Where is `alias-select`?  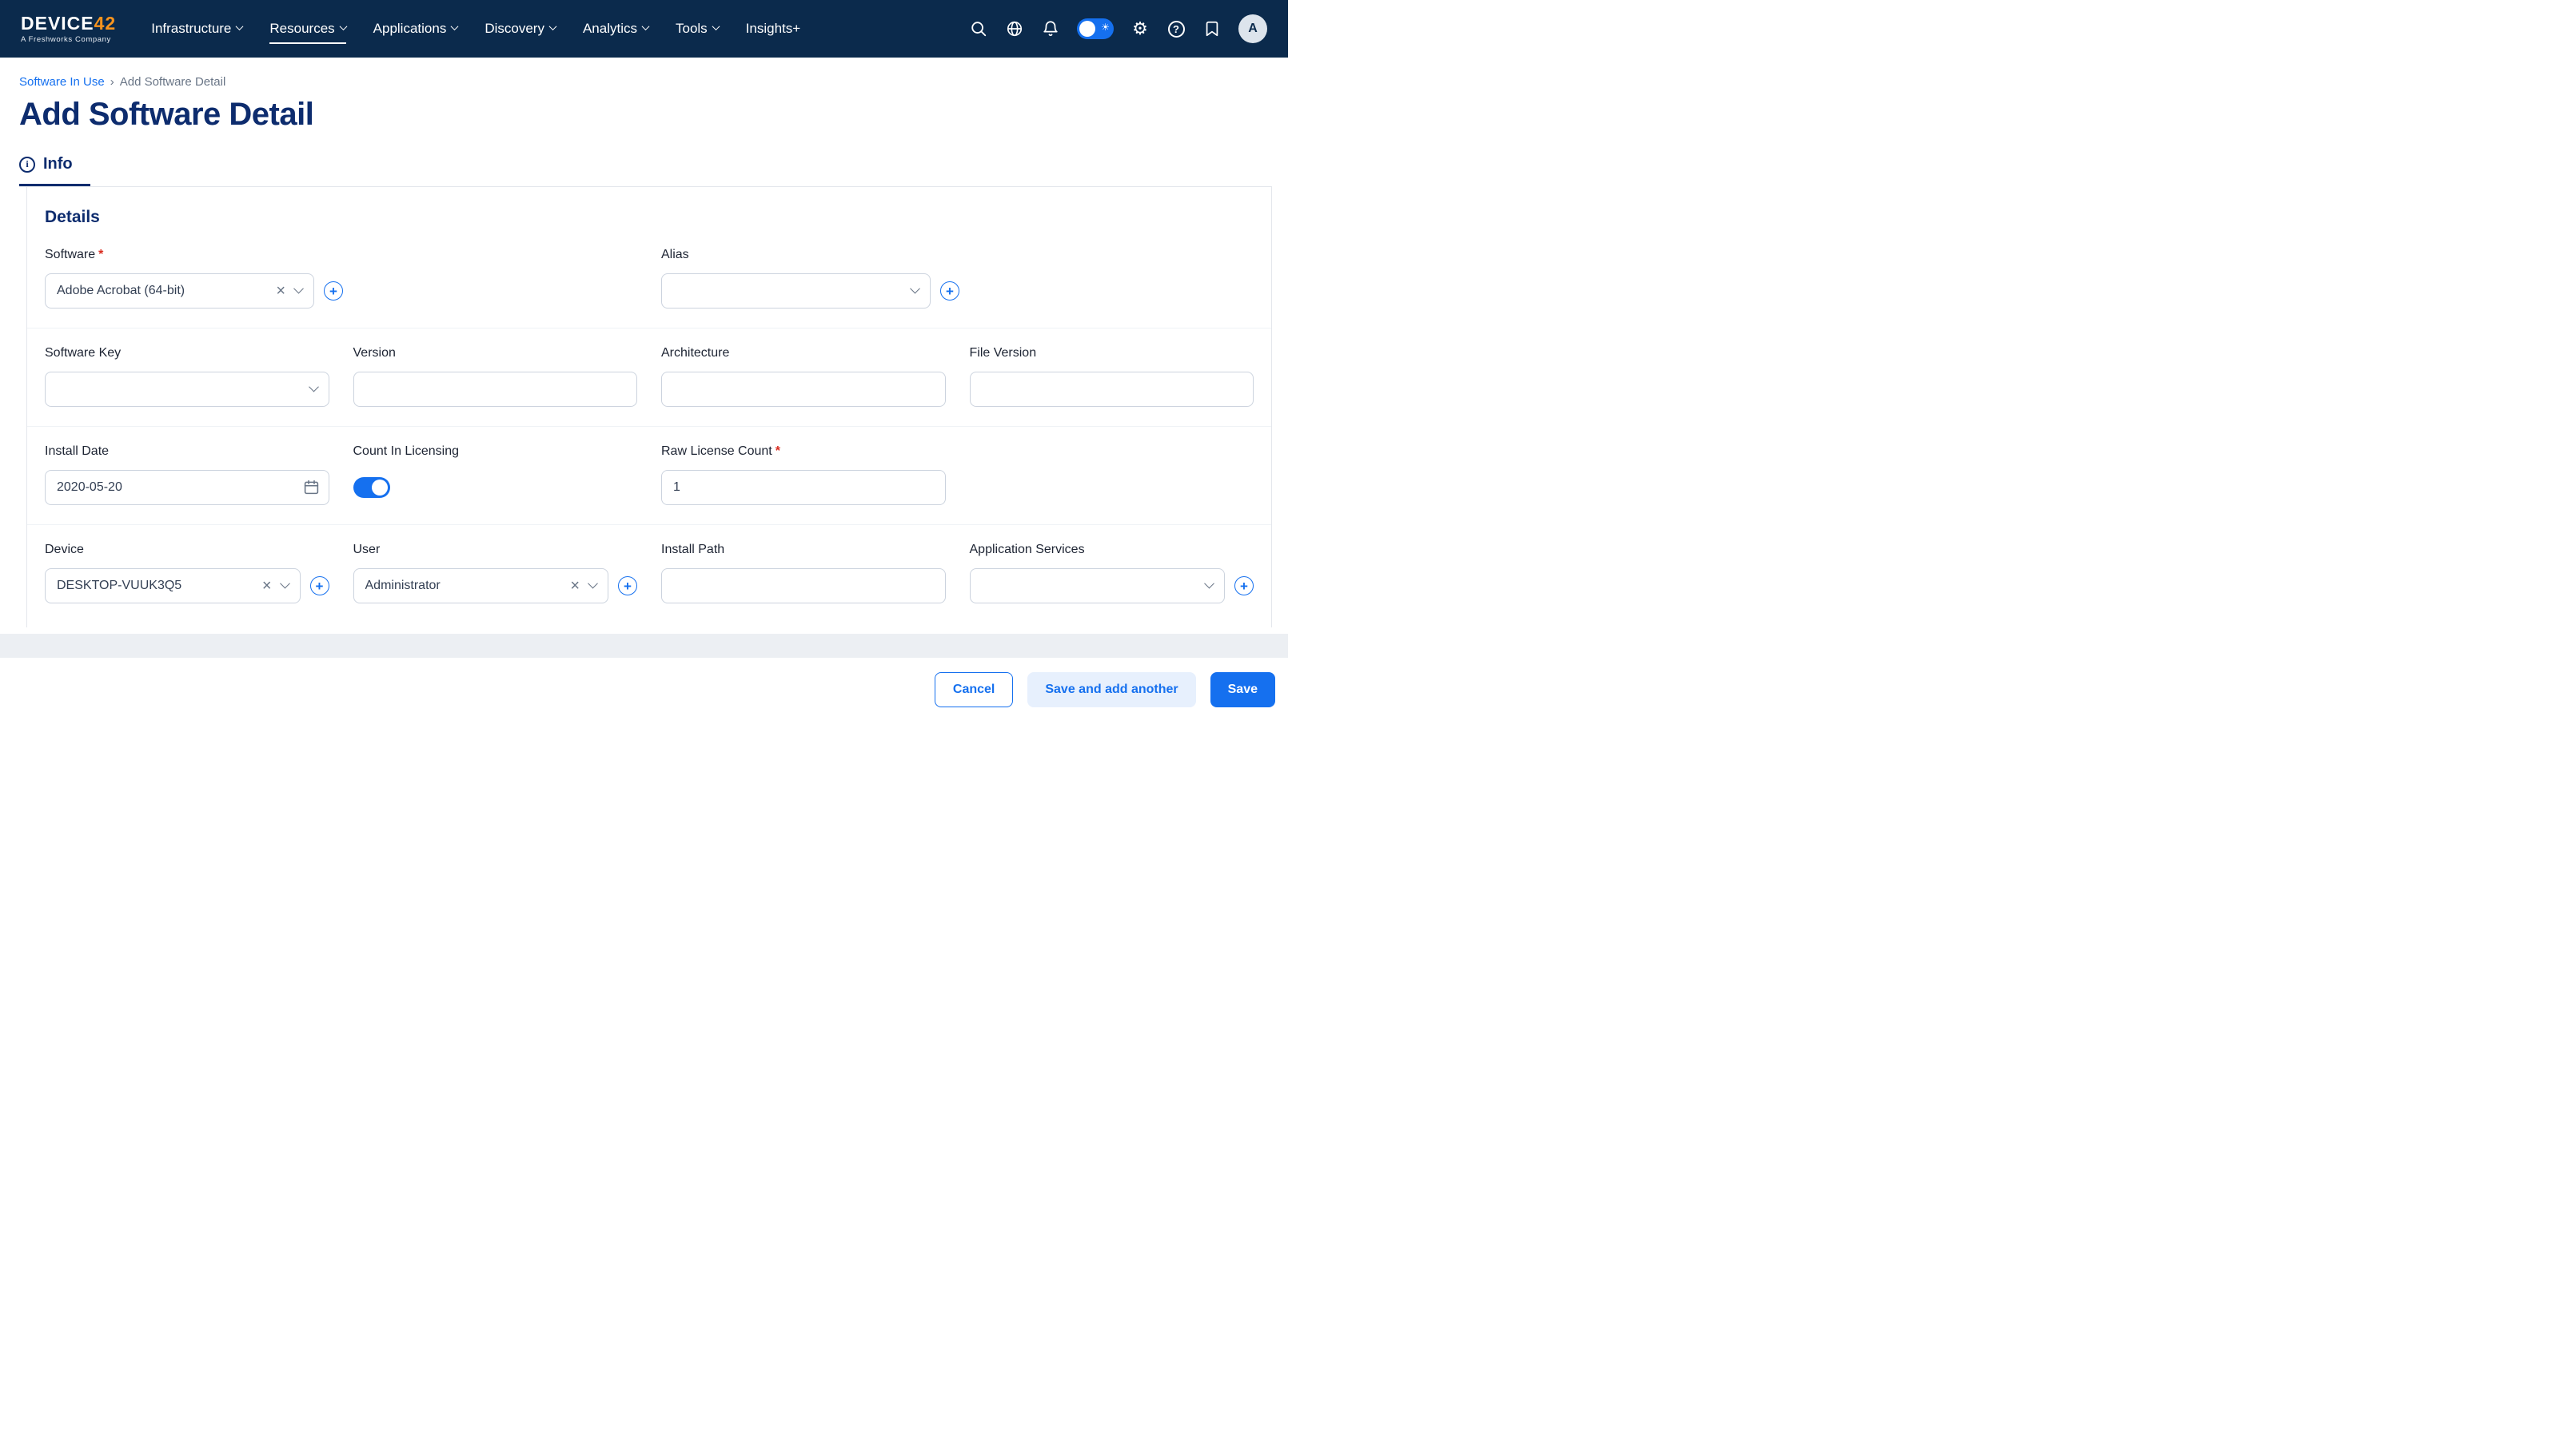
alias-select is located at coordinates (796, 291).